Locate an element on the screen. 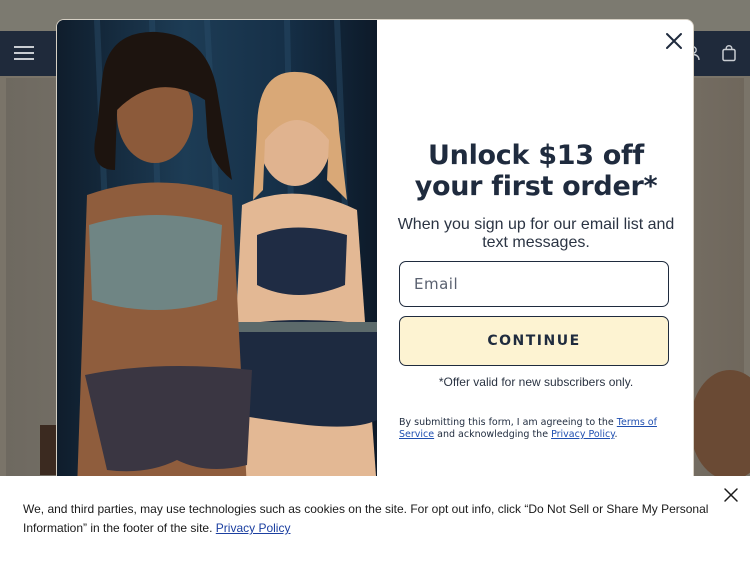  cookie-privacy-policy-link: Privacy Policy is located at coordinates (253, 528).